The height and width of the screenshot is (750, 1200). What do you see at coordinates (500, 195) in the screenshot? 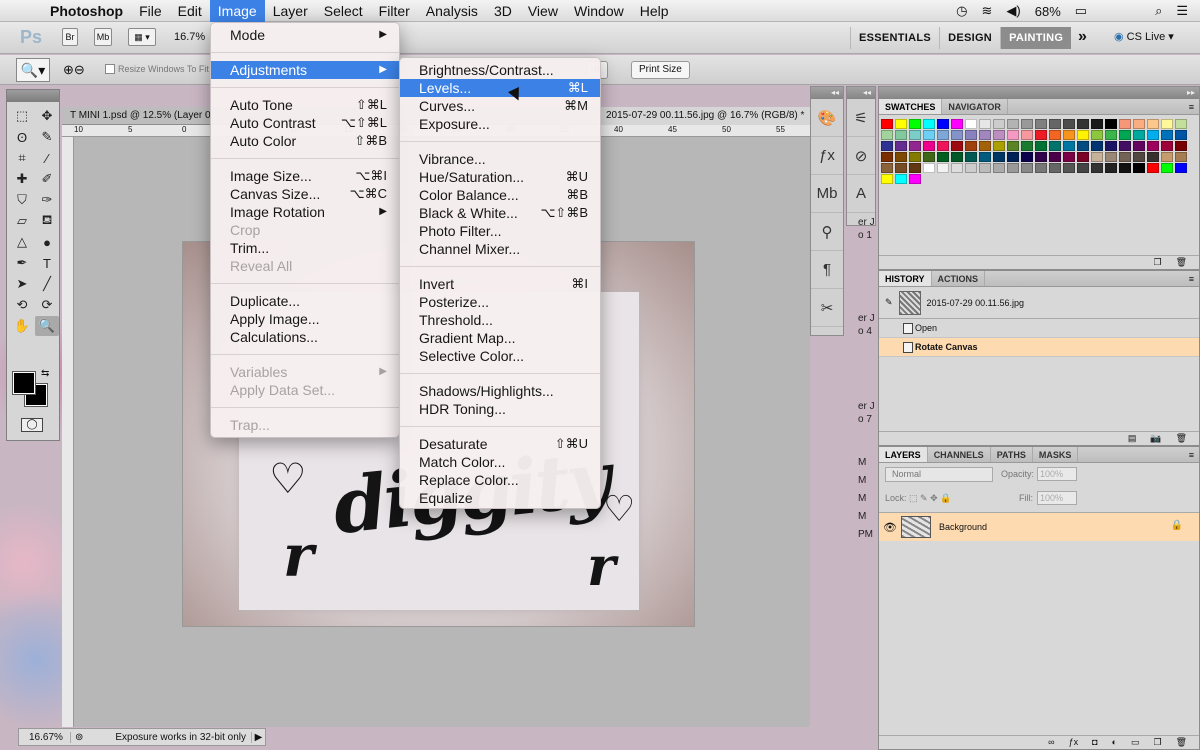
I see `adjustments-menu-item: Color Balance... ⌘B` at bounding box center [500, 195].